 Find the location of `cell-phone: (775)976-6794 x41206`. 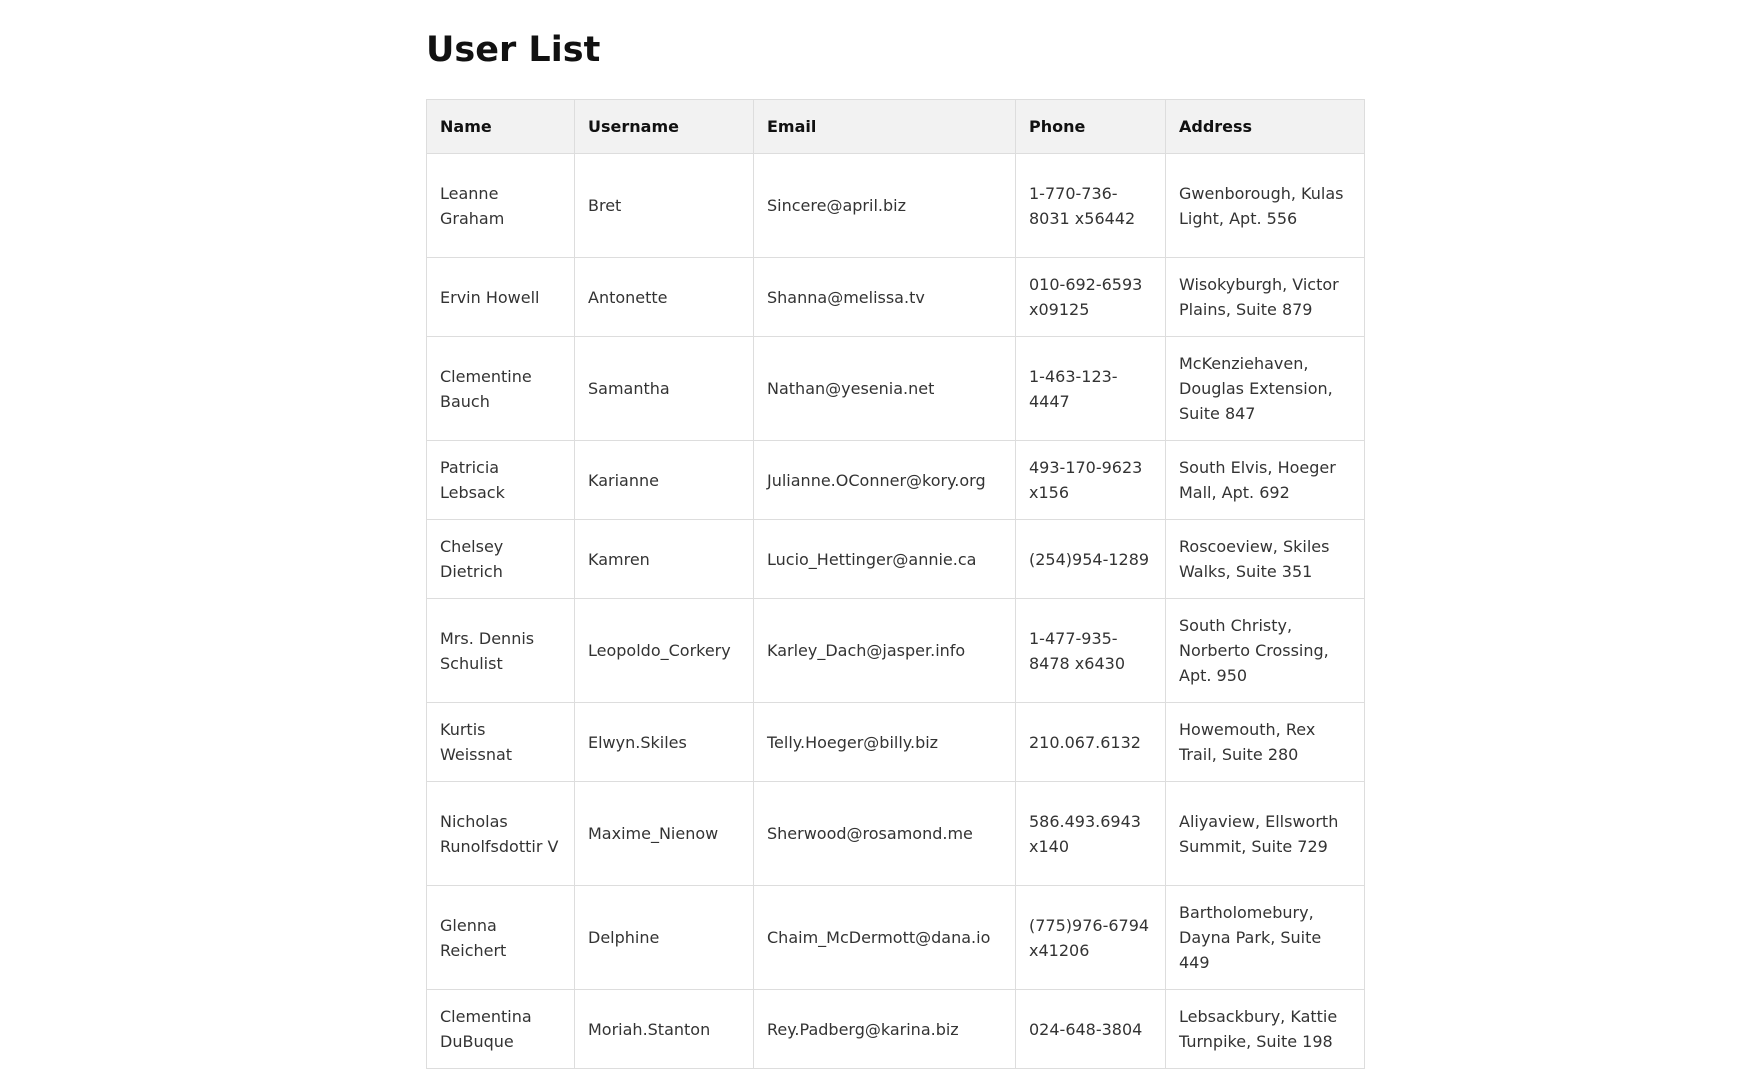

cell-phone: (775)976-6794 x41206 is located at coordinates (1090, 937).